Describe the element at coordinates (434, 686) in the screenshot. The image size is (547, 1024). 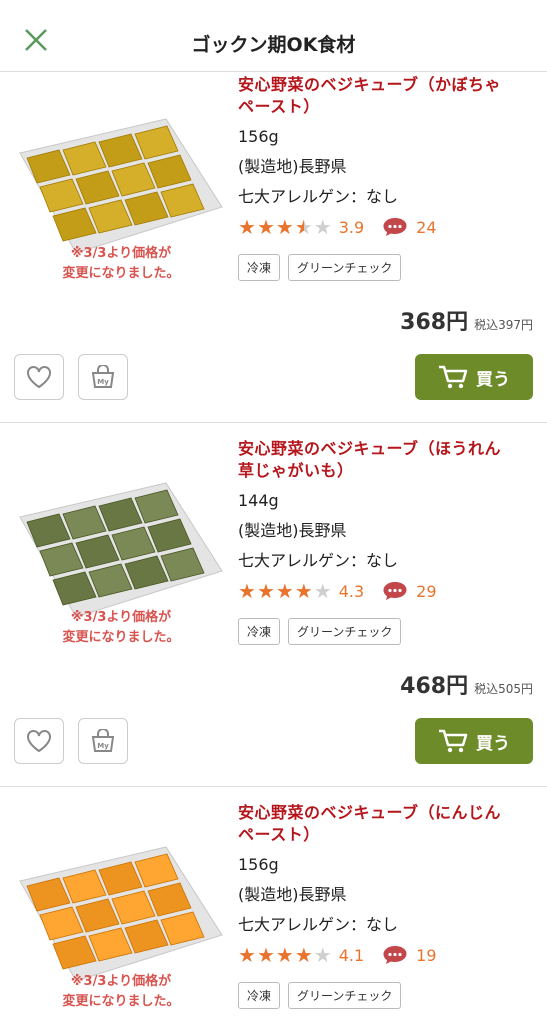
I see `price: 468円` at that location.